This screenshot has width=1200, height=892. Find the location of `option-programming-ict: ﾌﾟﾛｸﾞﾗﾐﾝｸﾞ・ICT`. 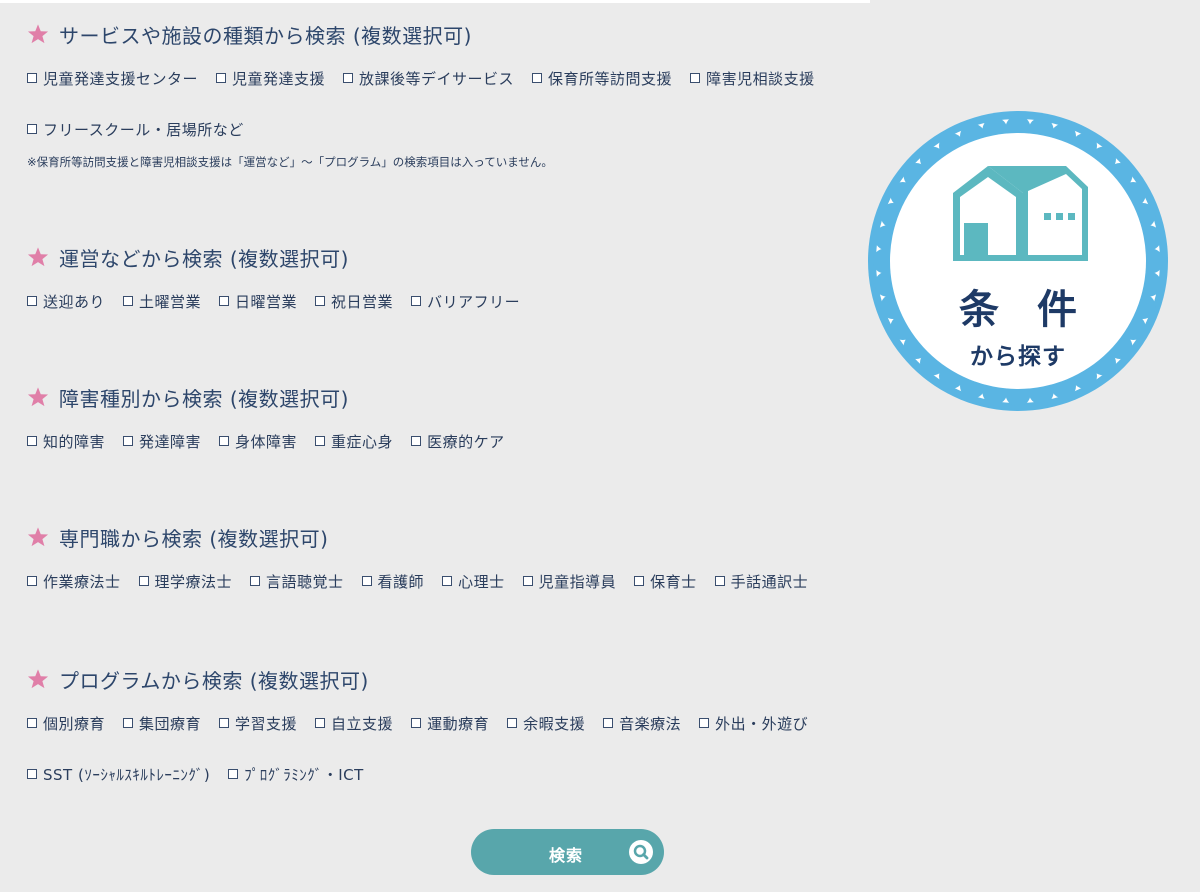

option-programming-ict: ﾌﾟﾛｸﾞﾗﾐﾝｸﾞ・ICT is located at coordinates (296, 774).